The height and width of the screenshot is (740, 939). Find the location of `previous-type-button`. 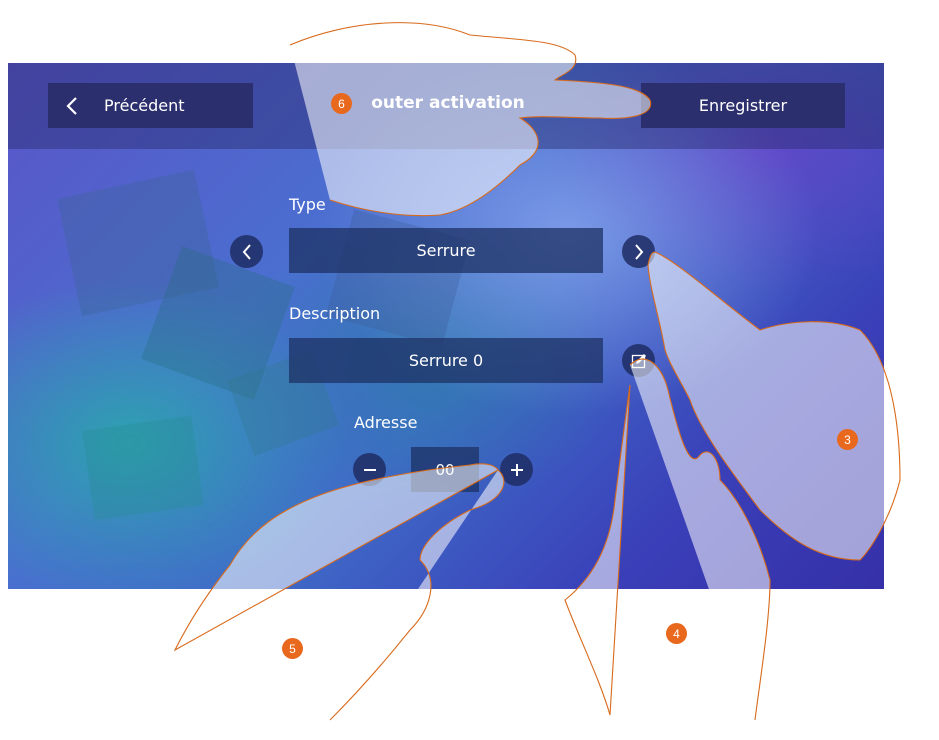

previous-type-button is located at coordinates (246, 251).